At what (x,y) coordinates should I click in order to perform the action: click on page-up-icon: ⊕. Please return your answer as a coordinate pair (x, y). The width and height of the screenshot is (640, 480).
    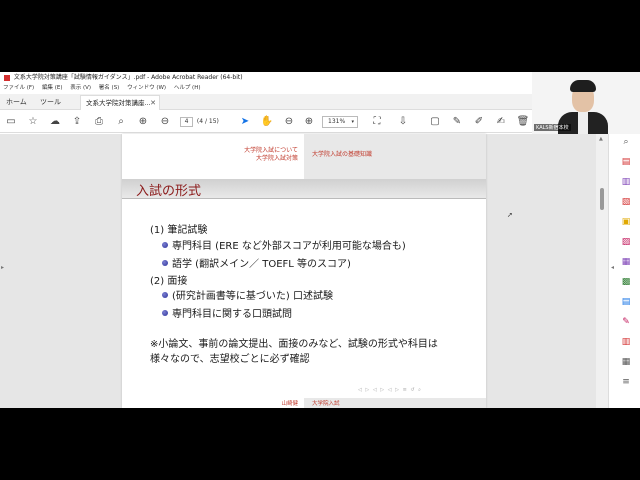
    Looking at the image, I should click on (143, 122).